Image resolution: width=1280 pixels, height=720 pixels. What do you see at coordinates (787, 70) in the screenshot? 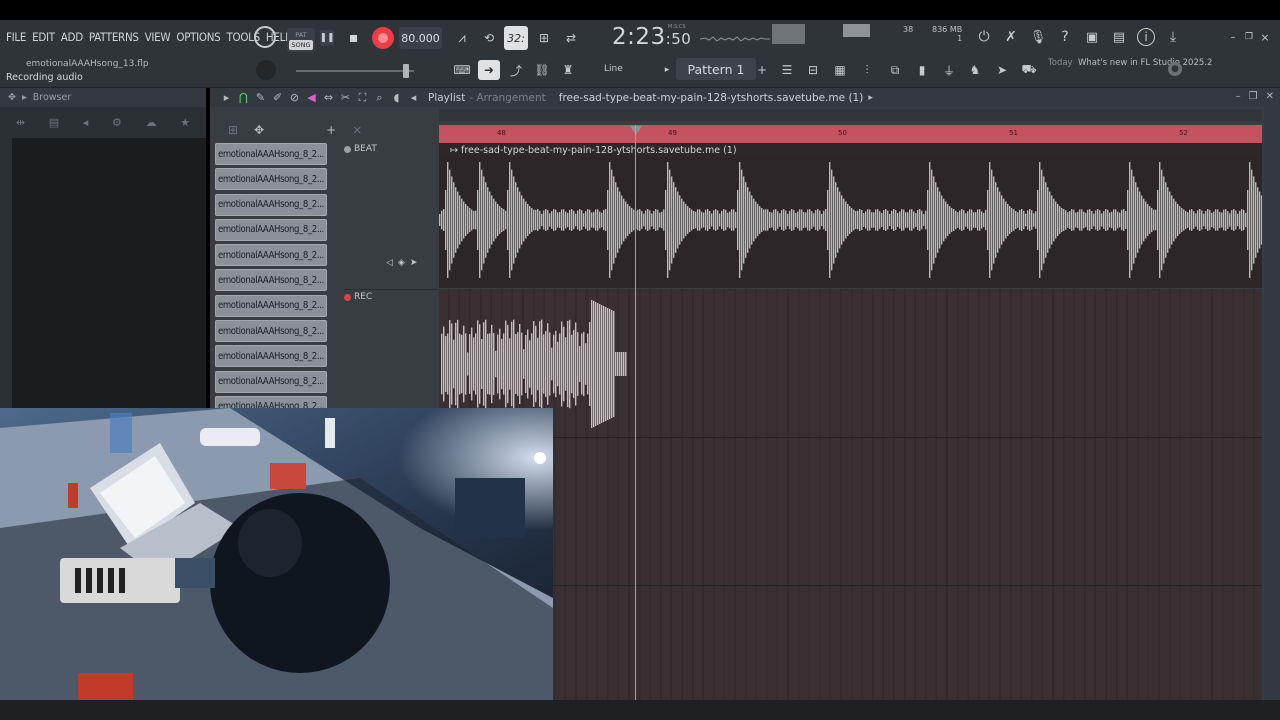
I see `playlist-window-icon: ☰` at bounding box center [787, 70].